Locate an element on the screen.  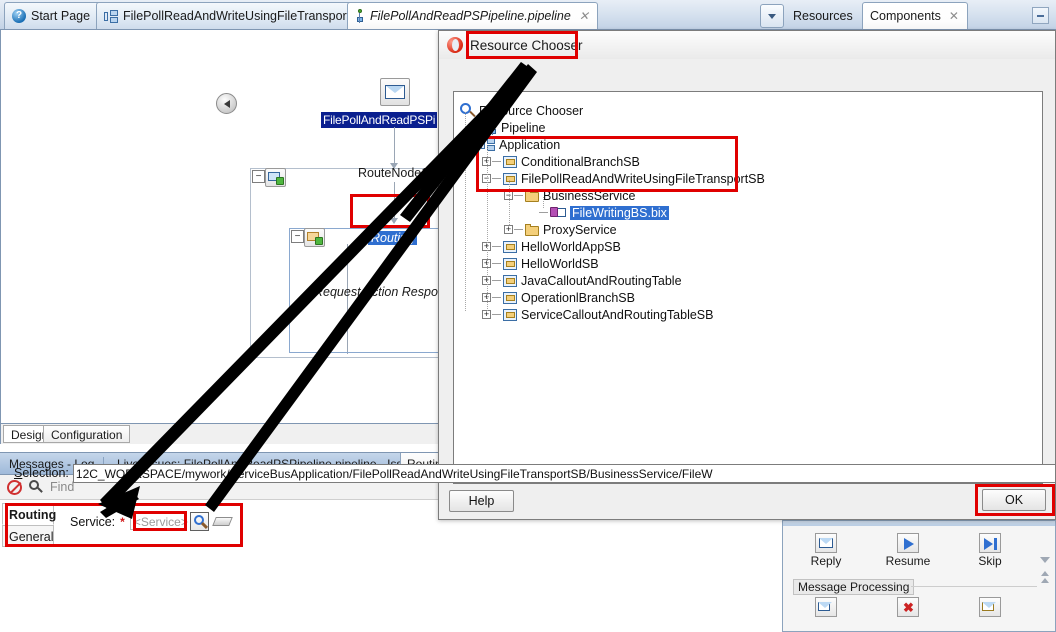
tree-item-proxyservice: + ProxyService is located at coordinates (560, 229).